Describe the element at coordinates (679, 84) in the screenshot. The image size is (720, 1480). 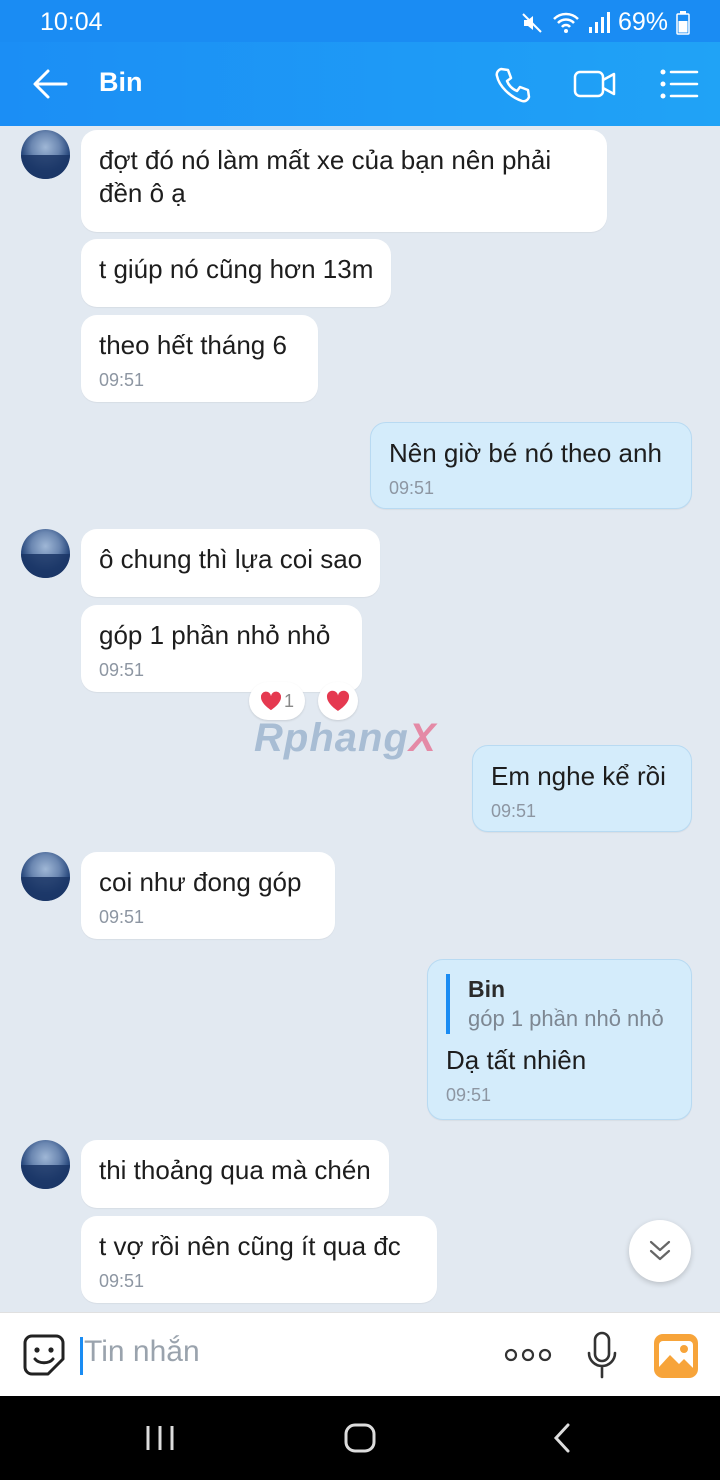
I see `menu-list-icon` at that location.